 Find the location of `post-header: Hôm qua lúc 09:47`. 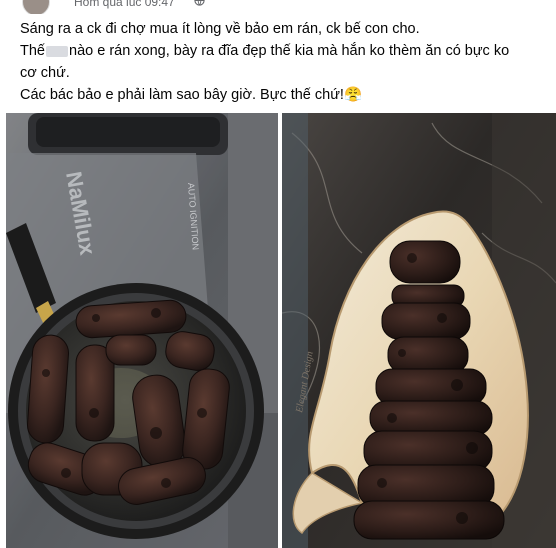

post-header: Hôm qua lúc 09:47 is located at coordinates (278, 7).